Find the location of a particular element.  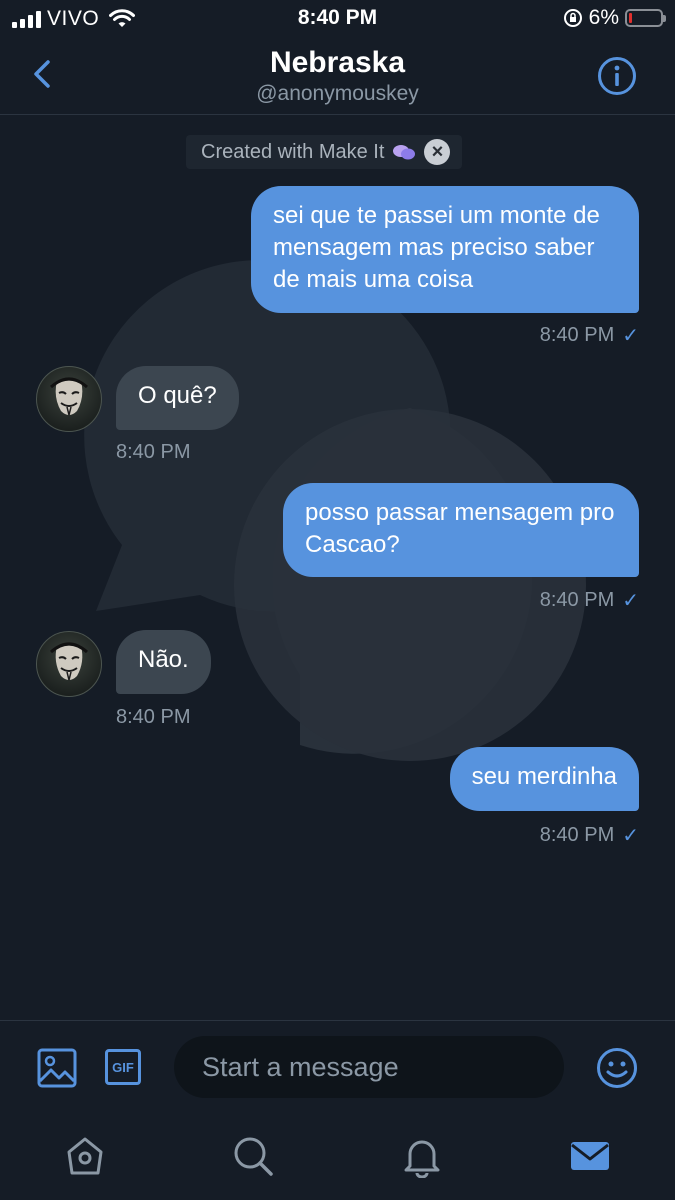

gif-button: GIF is located at coordinates (123, 1067).